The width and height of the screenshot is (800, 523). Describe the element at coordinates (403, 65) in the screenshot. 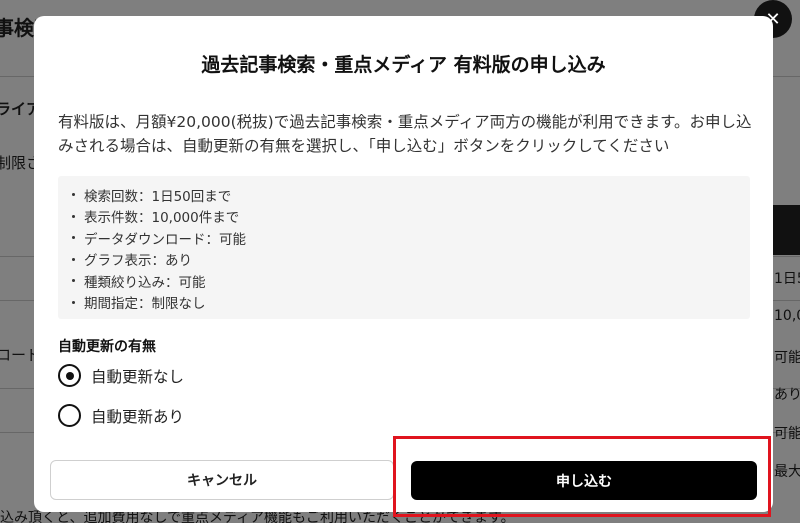

I see `modal-title: 過去記事検索・重点メディア 有料版の申し込み` at that location.